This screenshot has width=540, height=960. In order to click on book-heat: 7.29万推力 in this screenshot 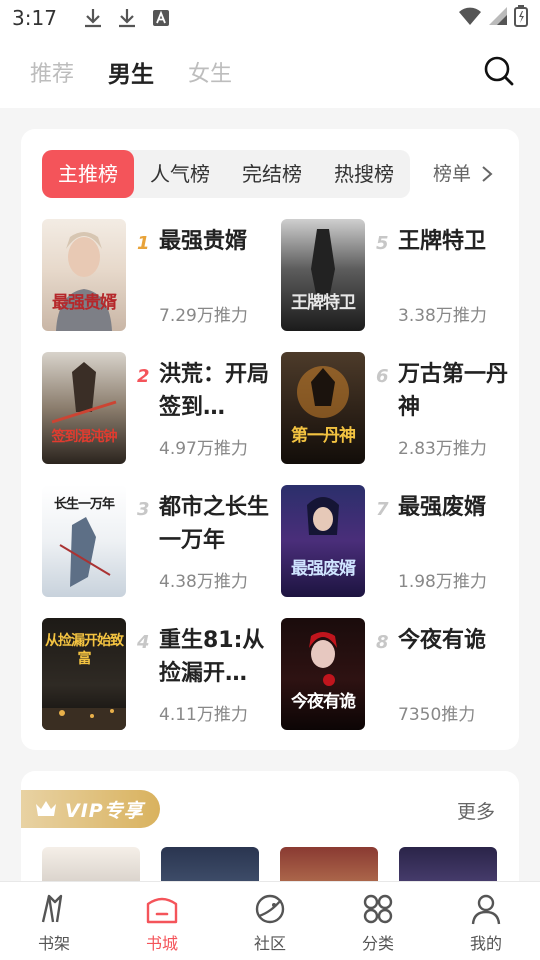, I will do `click(203, 316)`.